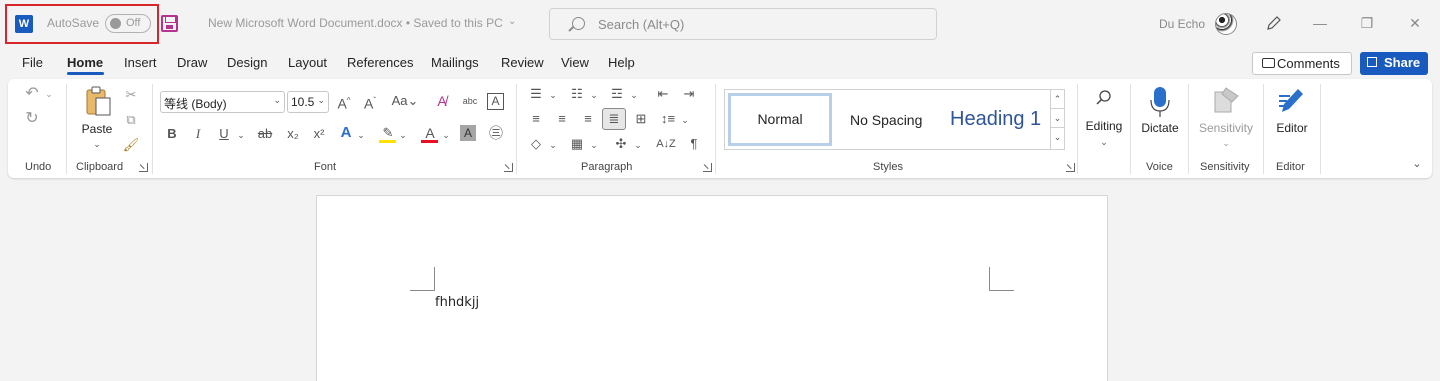  Describe the element at coordinates (1367, 23) in the screenshot. I see `restore-icon: ❐` at that location.